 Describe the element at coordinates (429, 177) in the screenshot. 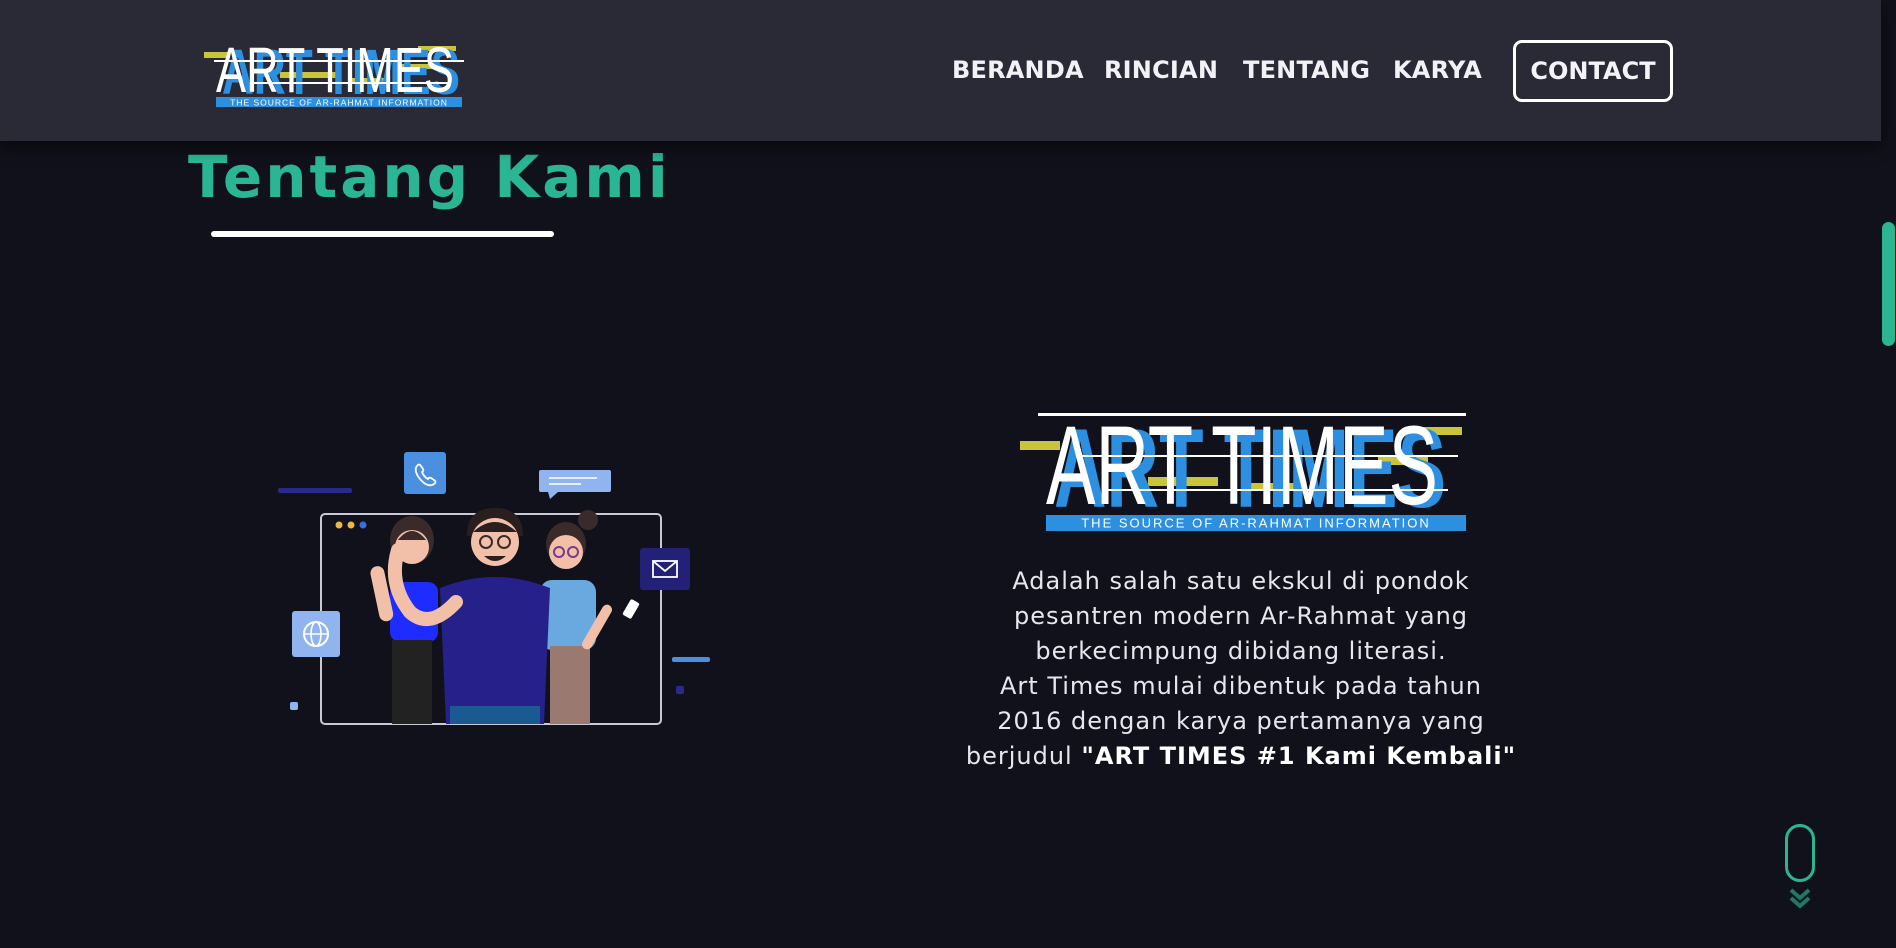

I see `section-title: Tentang Kami` at that location.